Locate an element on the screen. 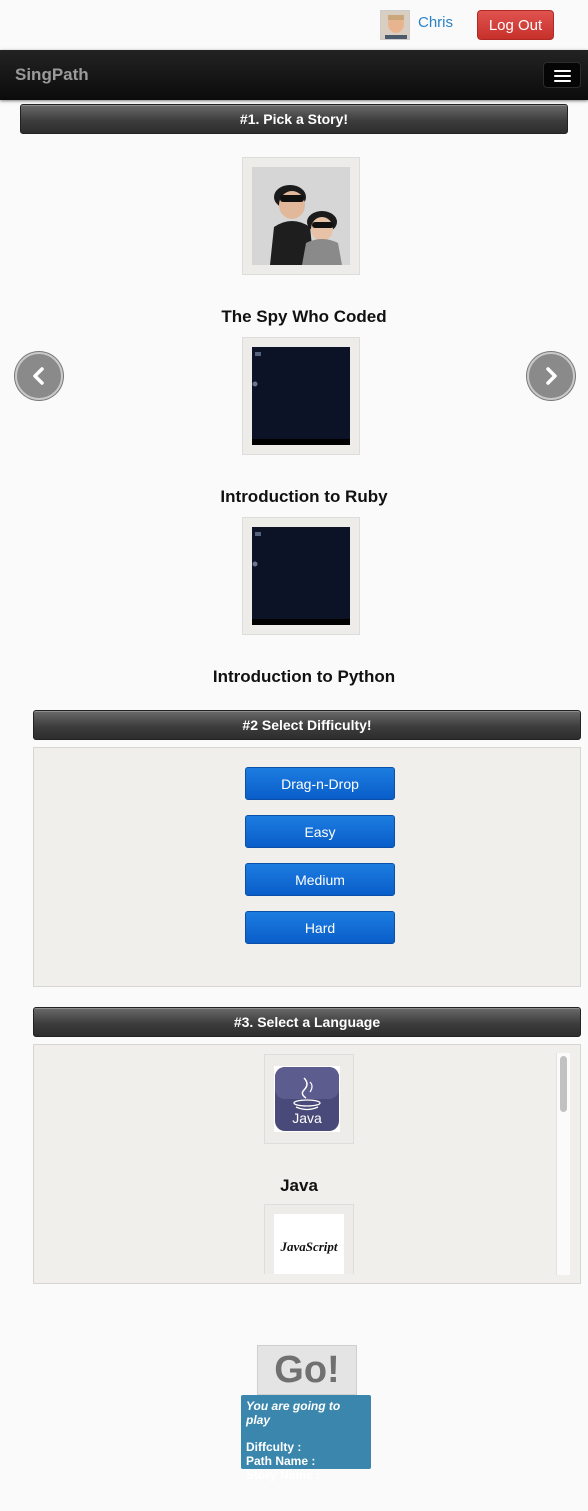 Image resolution: width=588 pixels, height=1511 pixels. user-avatar is located at coordinates (395, 25).